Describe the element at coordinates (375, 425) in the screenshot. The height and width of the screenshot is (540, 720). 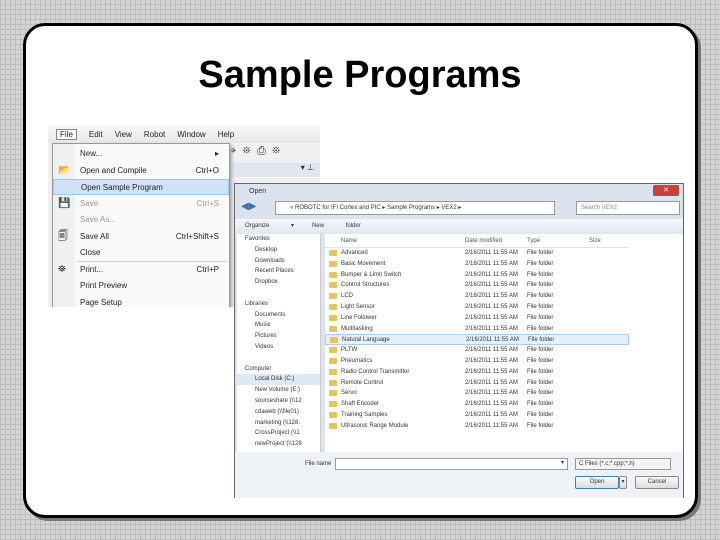
I see `file-name: Ultrasonic Range Module` at that location.